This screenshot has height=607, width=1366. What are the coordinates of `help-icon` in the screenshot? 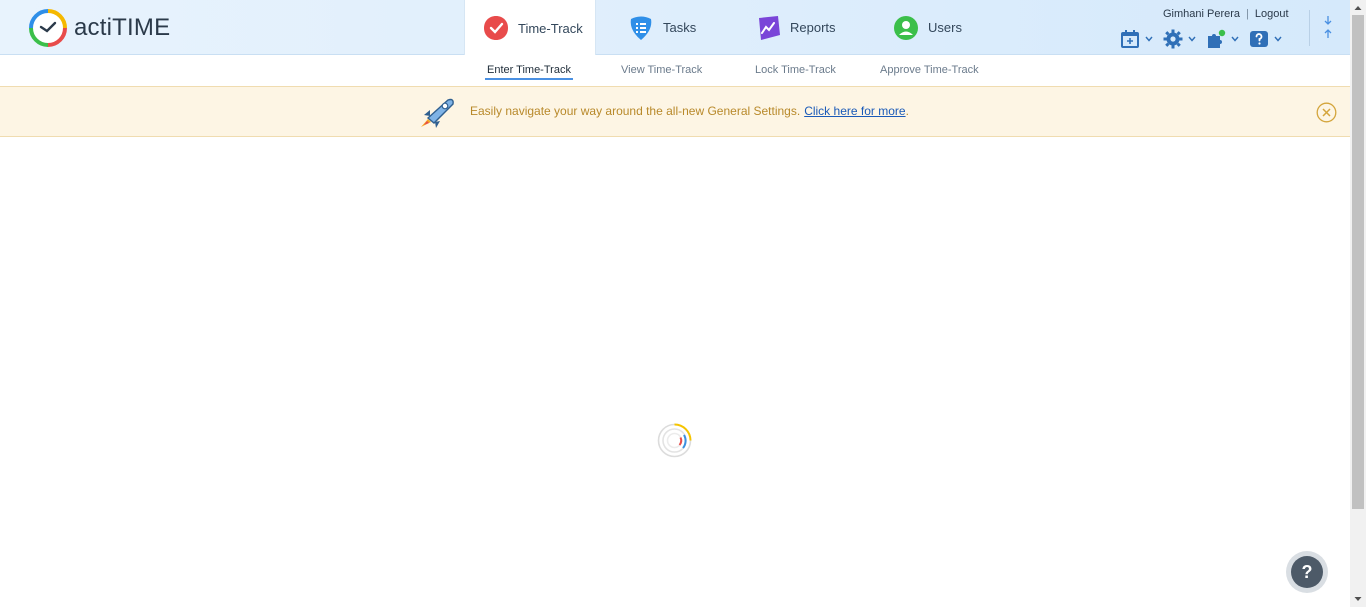 It's located at (1259, 39).